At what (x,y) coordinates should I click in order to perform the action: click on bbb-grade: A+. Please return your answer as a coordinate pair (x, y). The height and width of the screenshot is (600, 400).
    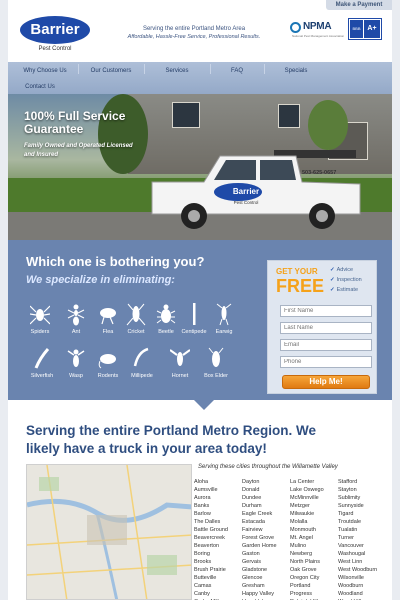
    Looking at the image, I should click on (372, 29).